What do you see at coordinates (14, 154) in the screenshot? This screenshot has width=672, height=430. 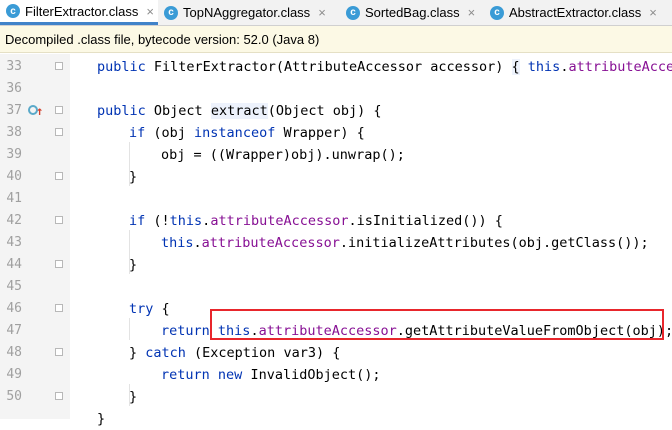 I see `line-number: 39` at bounding box center [14, 154].